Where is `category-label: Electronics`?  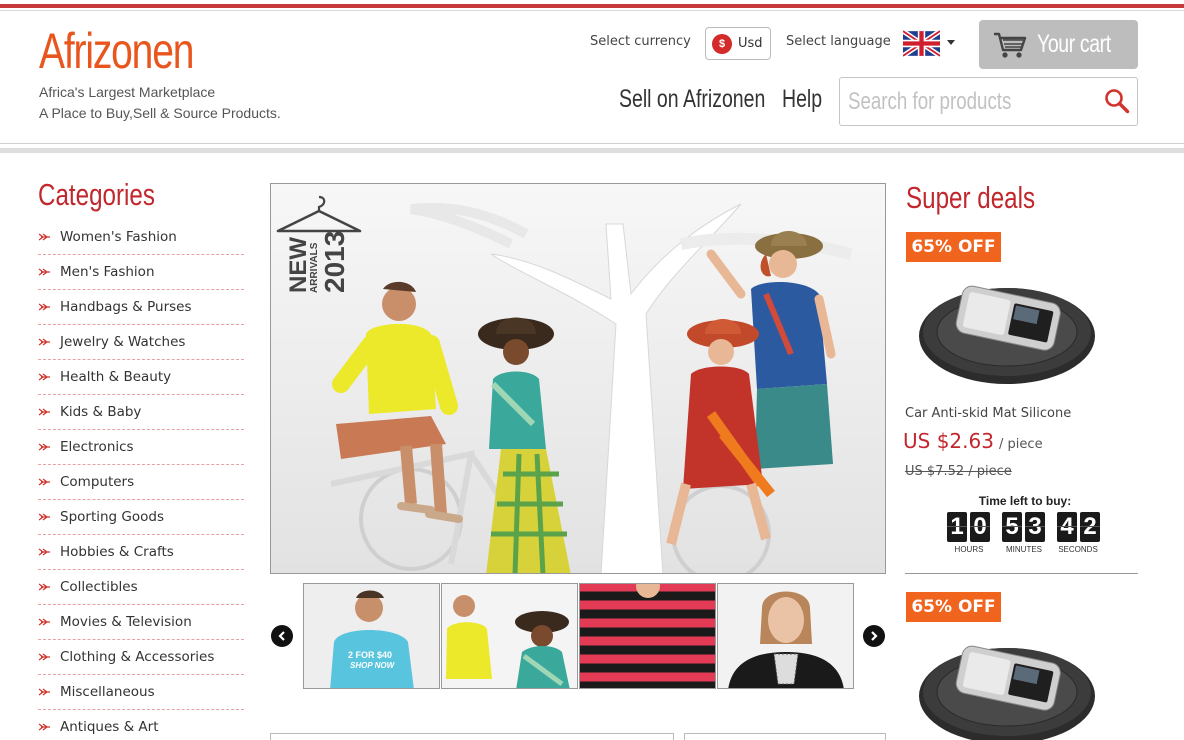 category-label: Electronics is located at coordinates (97, 447).